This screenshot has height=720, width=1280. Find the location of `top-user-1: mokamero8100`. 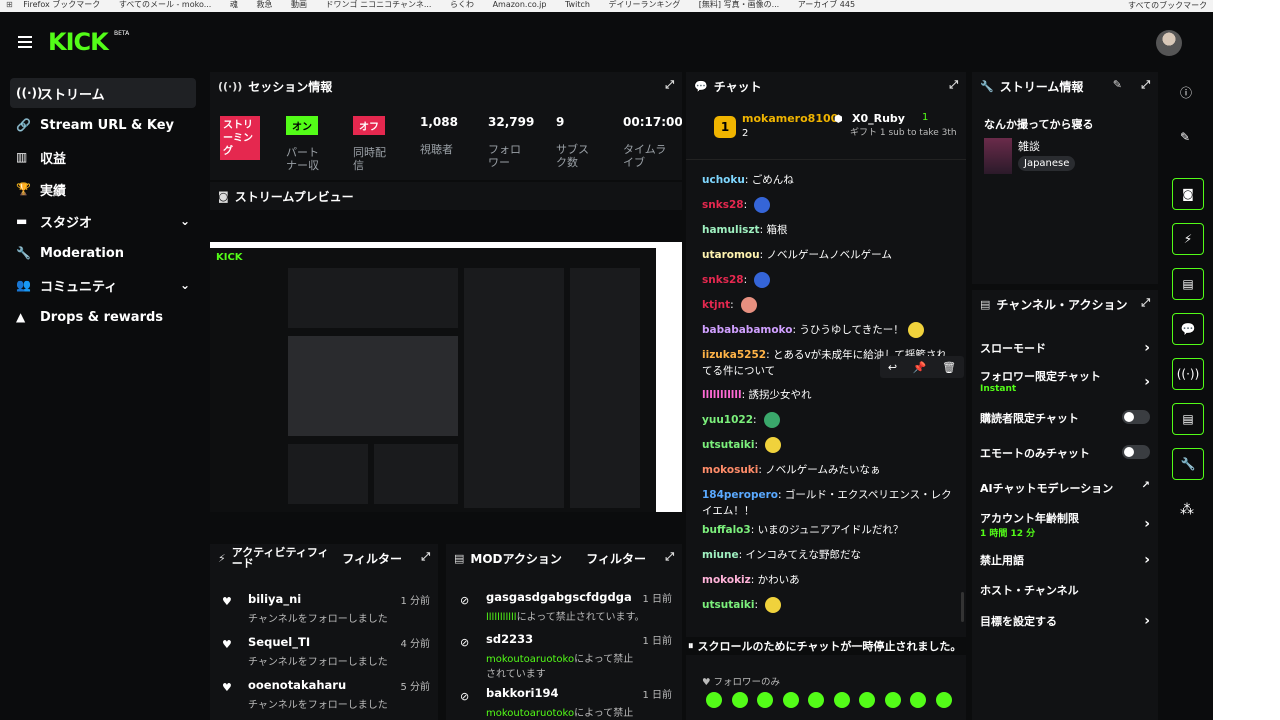

top-user-1: mokamero8100 is located at coordinates (790, 118).